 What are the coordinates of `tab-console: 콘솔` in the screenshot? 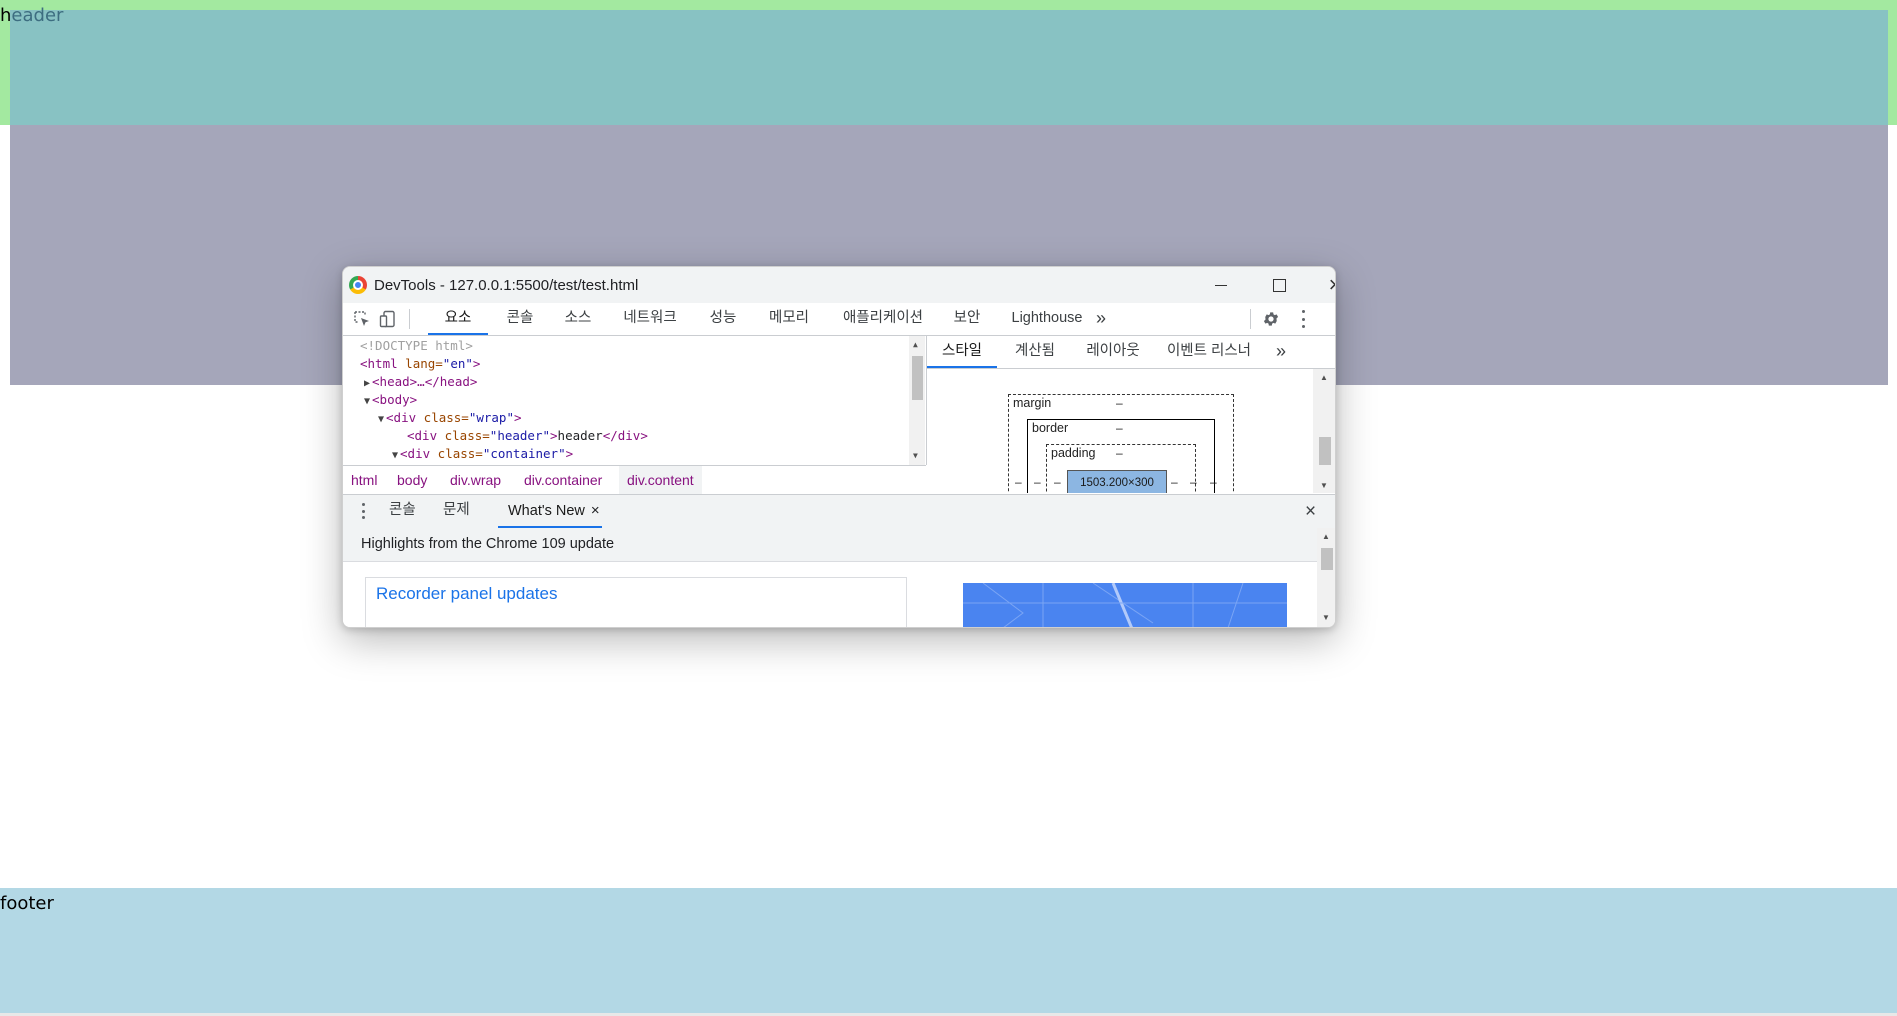 It's located at (520, 319).